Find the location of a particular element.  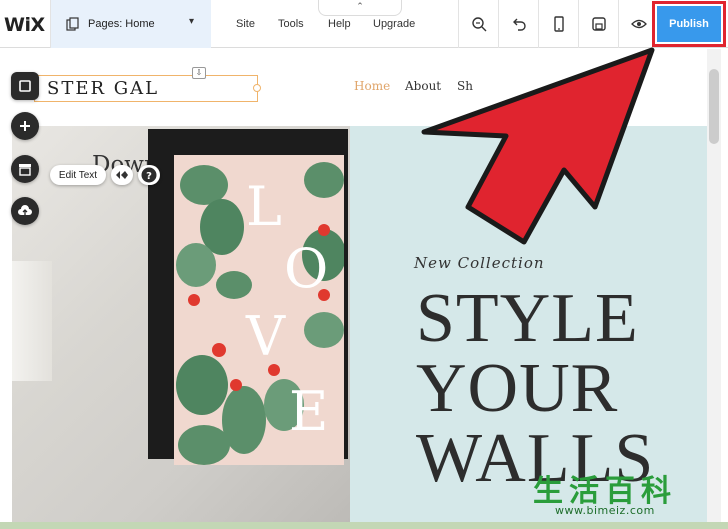

poster-letter-l: L is located at coordinates (264, 206).